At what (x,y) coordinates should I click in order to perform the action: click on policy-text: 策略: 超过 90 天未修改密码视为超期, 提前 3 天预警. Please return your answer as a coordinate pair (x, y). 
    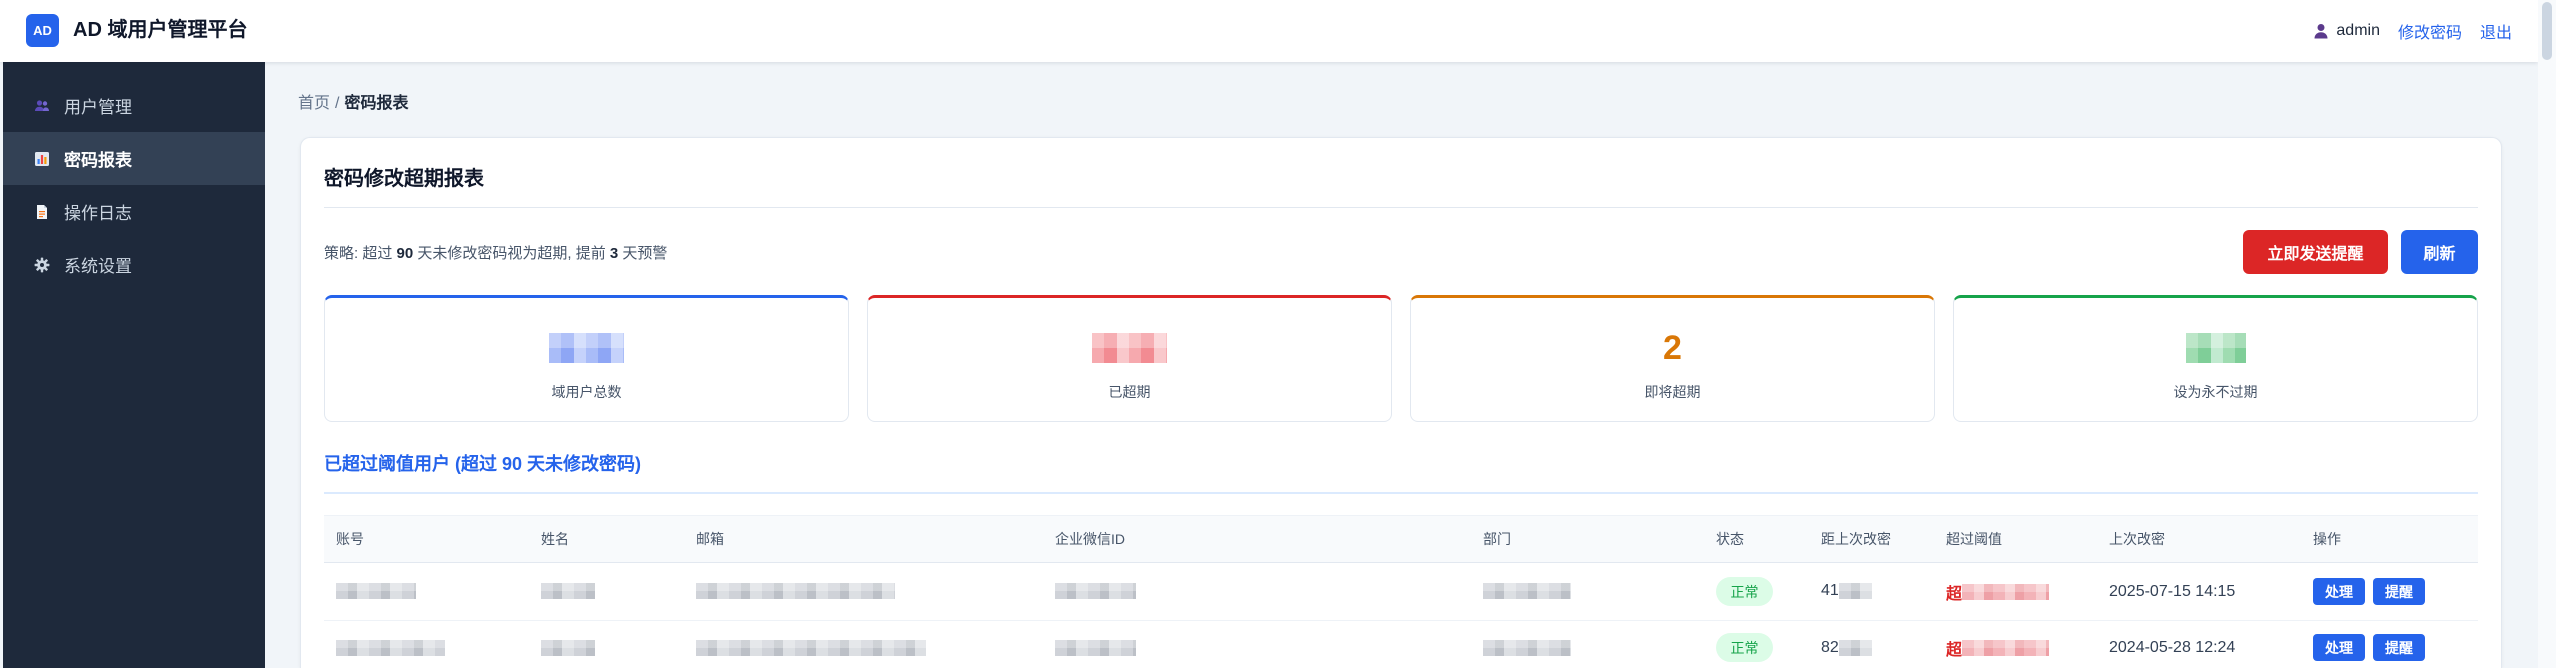
    Looking at the image, I should click on (495, 254).